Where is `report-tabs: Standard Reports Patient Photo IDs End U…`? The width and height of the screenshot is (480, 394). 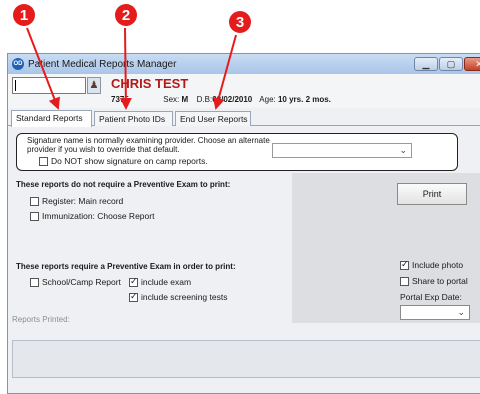
report-tabs: Standard Reports Patient Photo IDs End U… is located at coordinates (244, 118).